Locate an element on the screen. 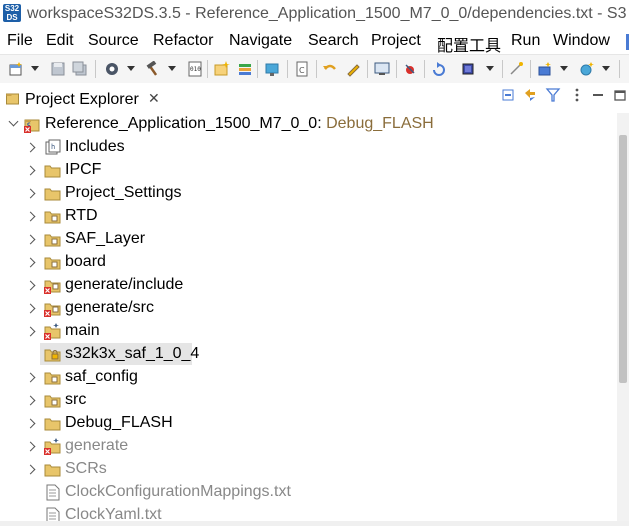  menu-navigate: Navigate is located at coordinates (260, 41).